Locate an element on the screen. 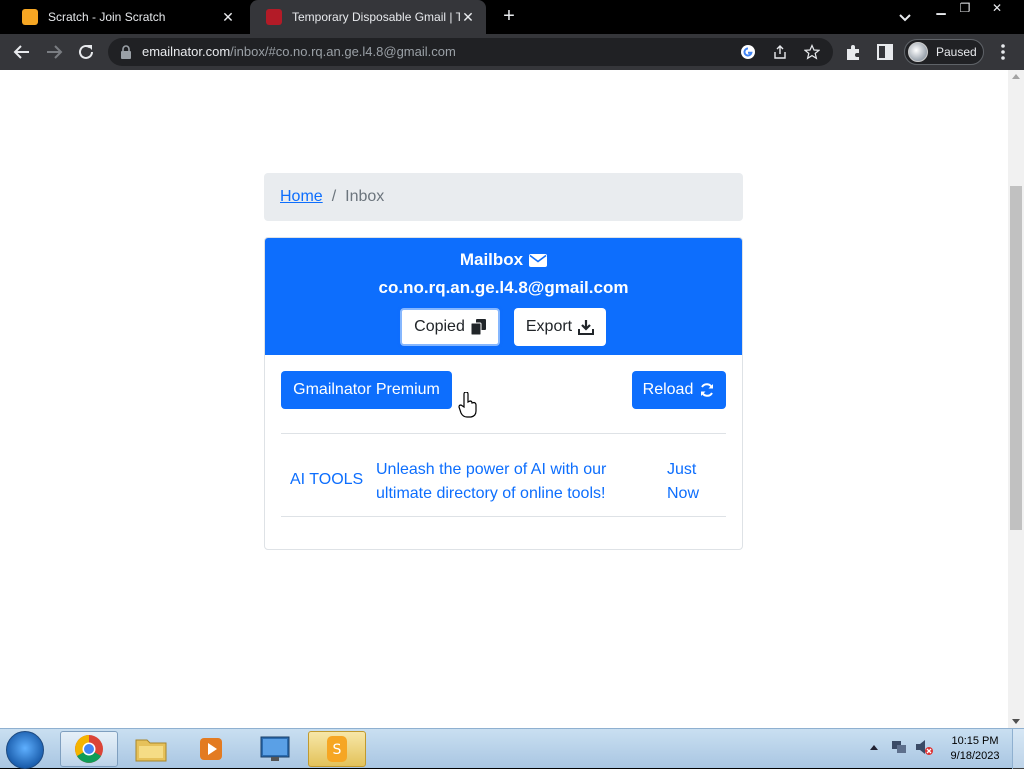  reload-button-label: Reload is located at coordinates (668, 389).